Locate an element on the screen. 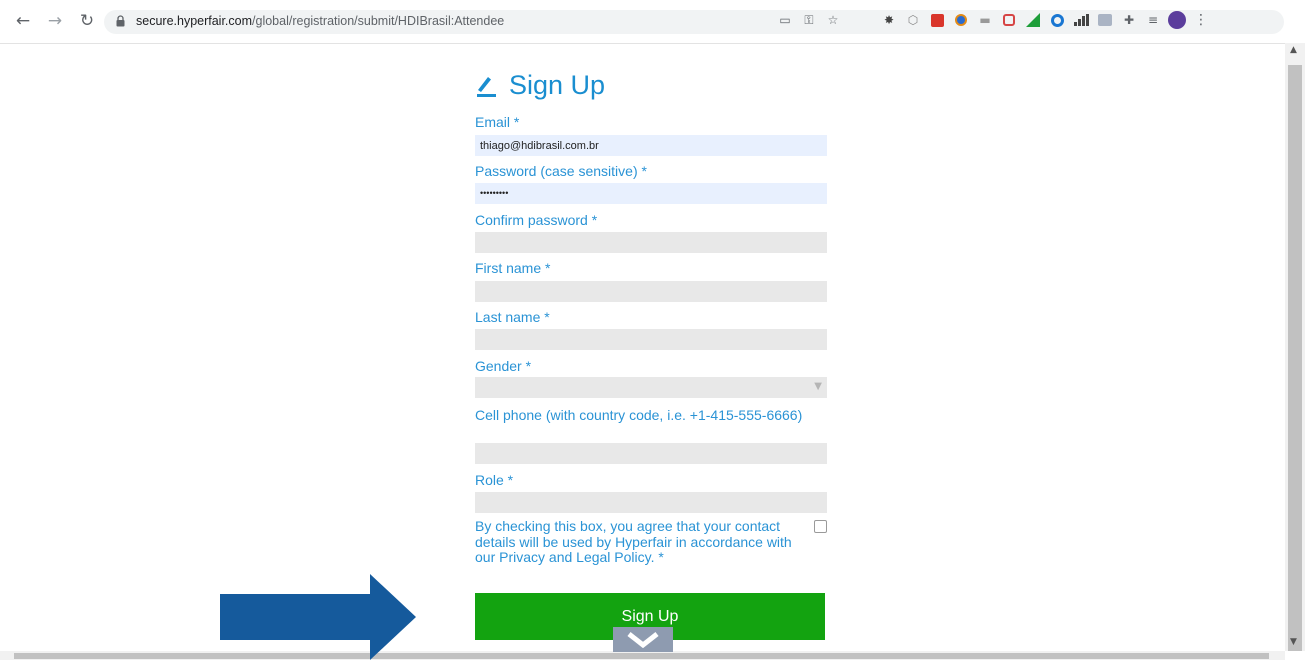 Image resolution: width=1305 pixels, height=660 pixels. form-header: Sign Up is located at coordinates (540, 85).